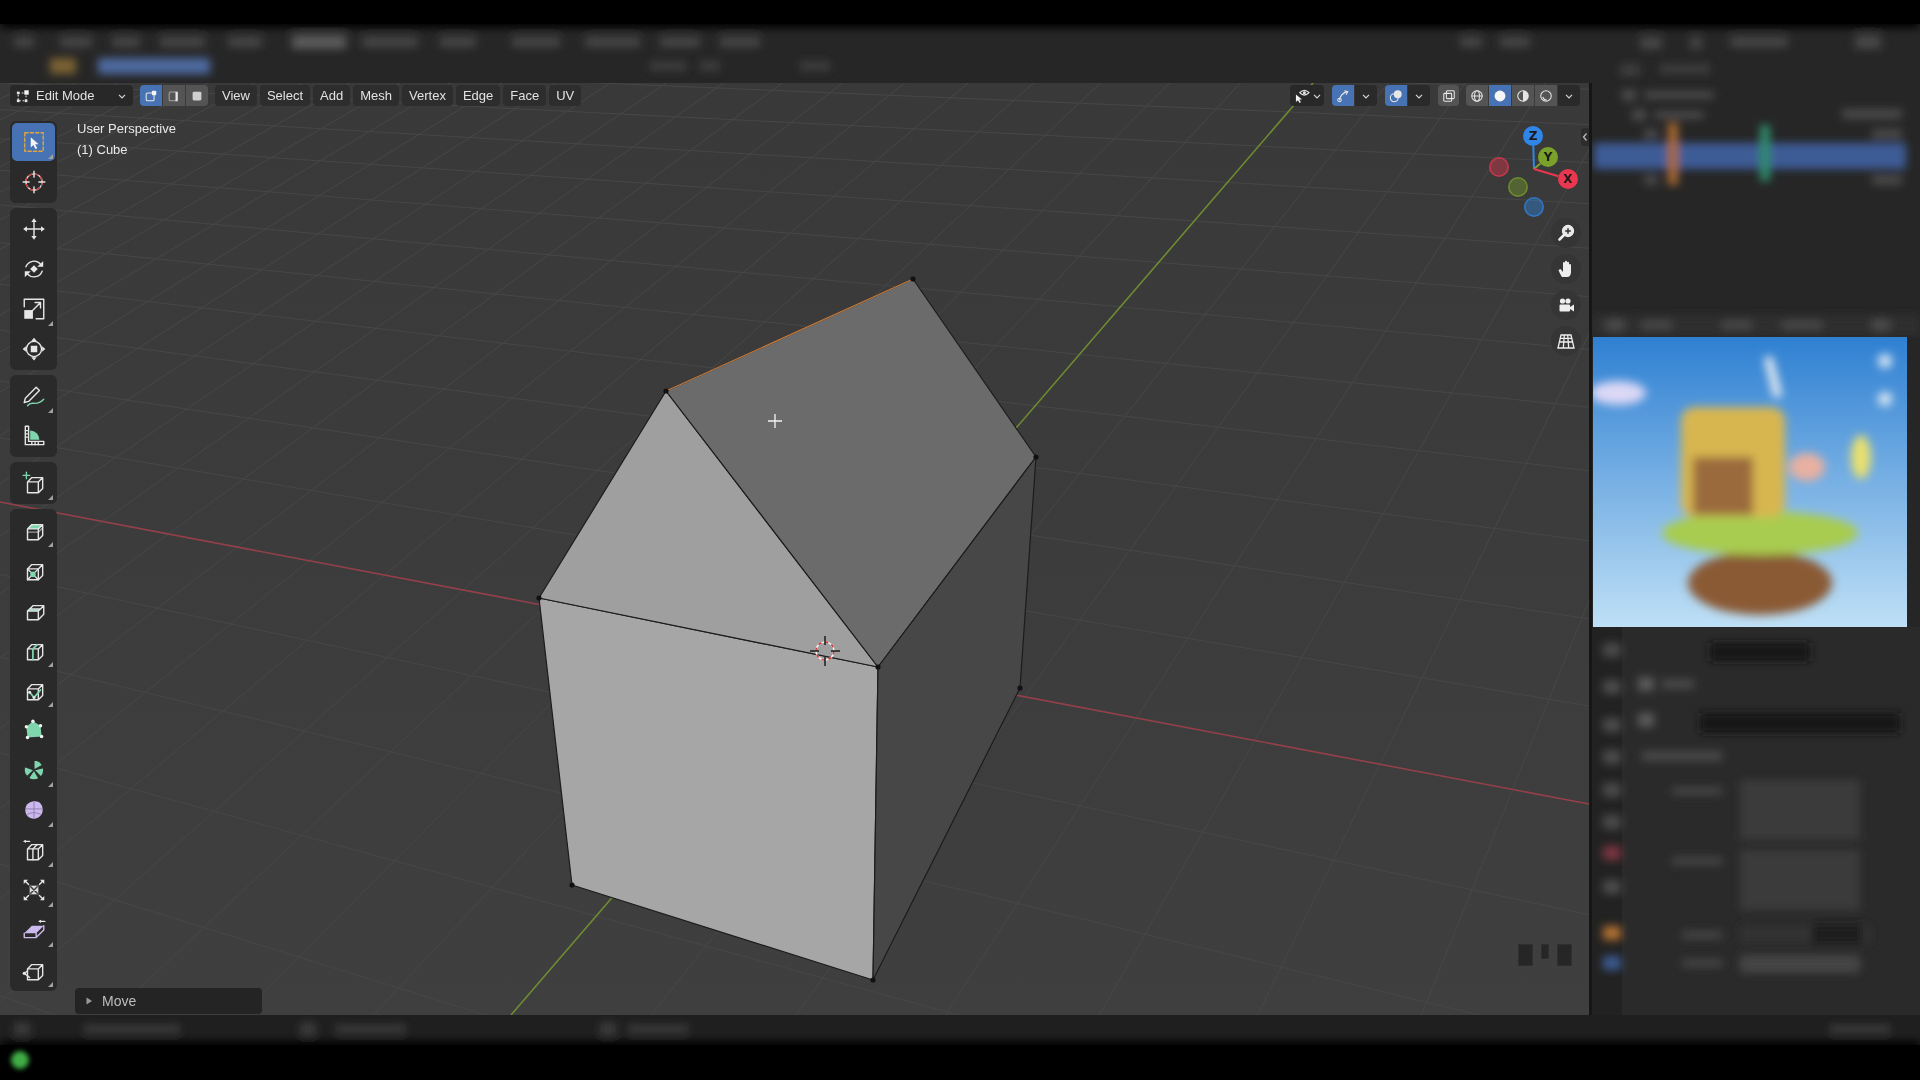 The height and width of the screenshot is (1080, 1920). What do you see at coordinates (1302, 95) in the screenshot?
I see `eye-pointer-icon` at bounding box center [1302, 95].